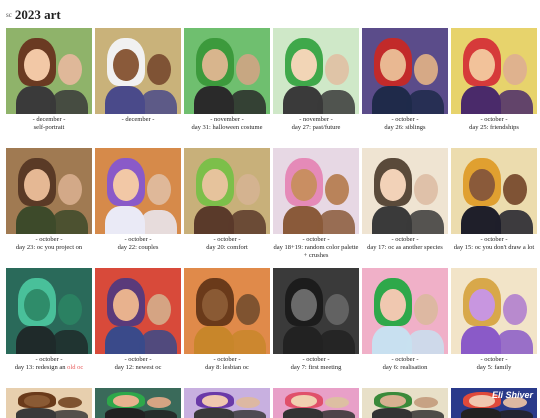  What do you see at coordinates (512, 395) in the screenshot?
I see `artwork-banner-text: Eli Shiver` at bounding box center [512, 395].